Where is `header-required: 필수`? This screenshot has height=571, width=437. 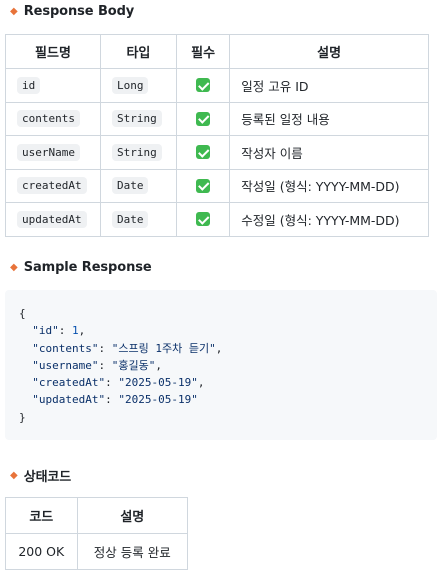 header-required: 필수 is located at coordinates (203, 51).